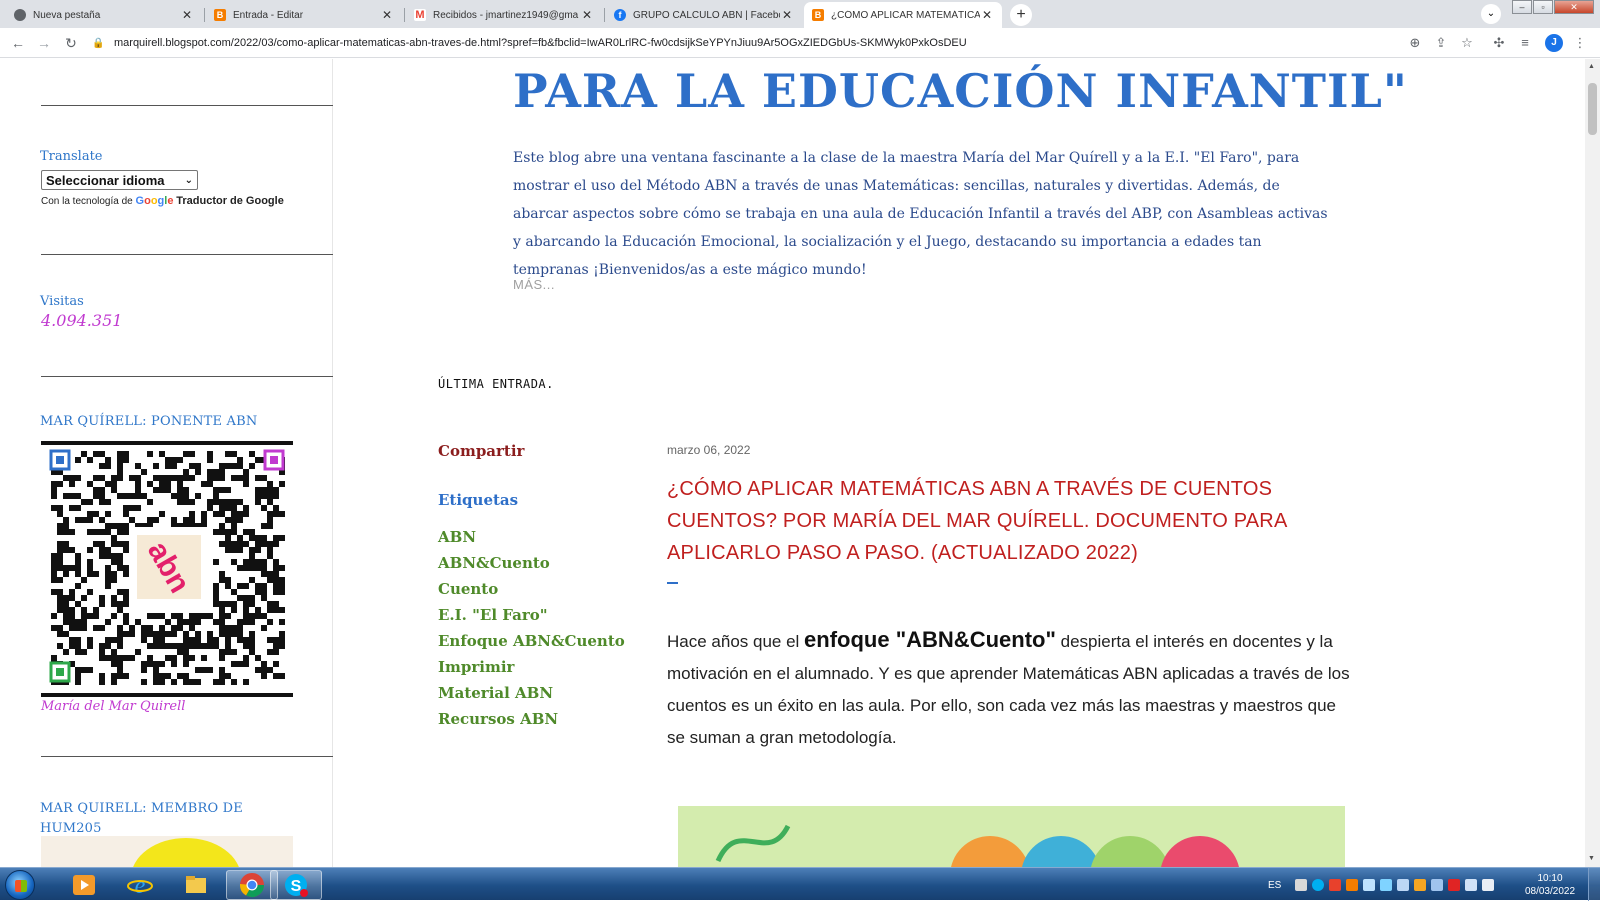 The image size is (1600, 901). Describe the element at coordinates (186, 852) in the screenshot. I see `image-shape` at that location.